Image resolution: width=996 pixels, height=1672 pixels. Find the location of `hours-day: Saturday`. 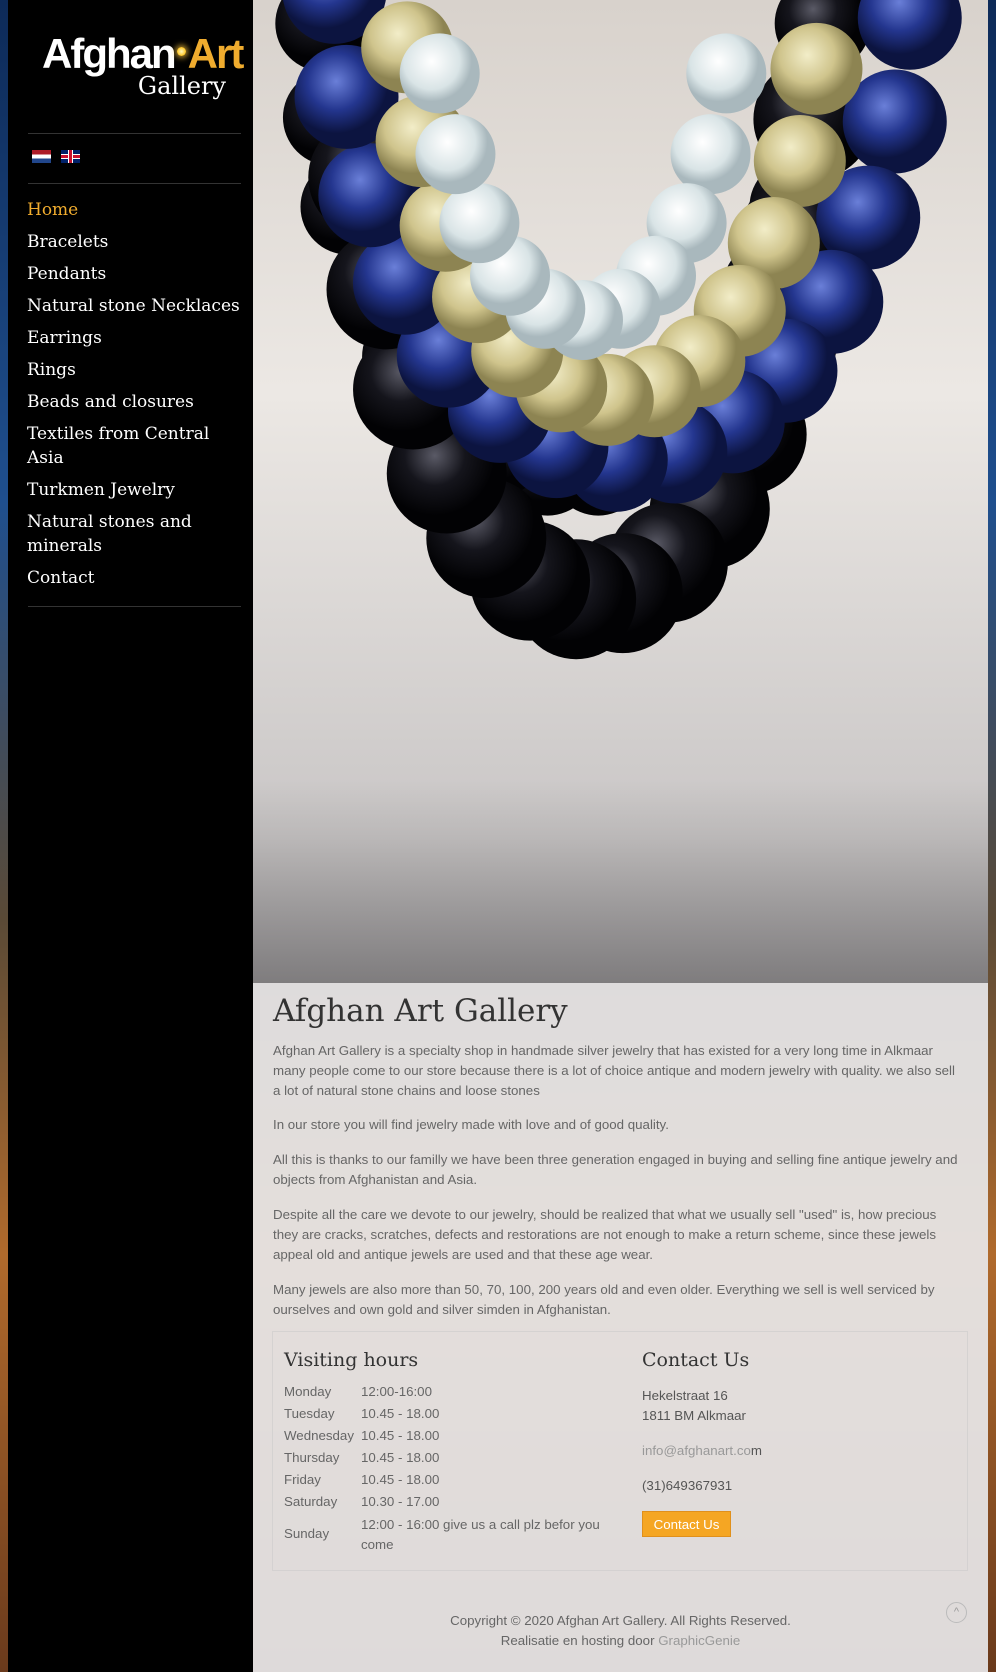

hours-day: Saturday is located at coordinates (311, 1501).